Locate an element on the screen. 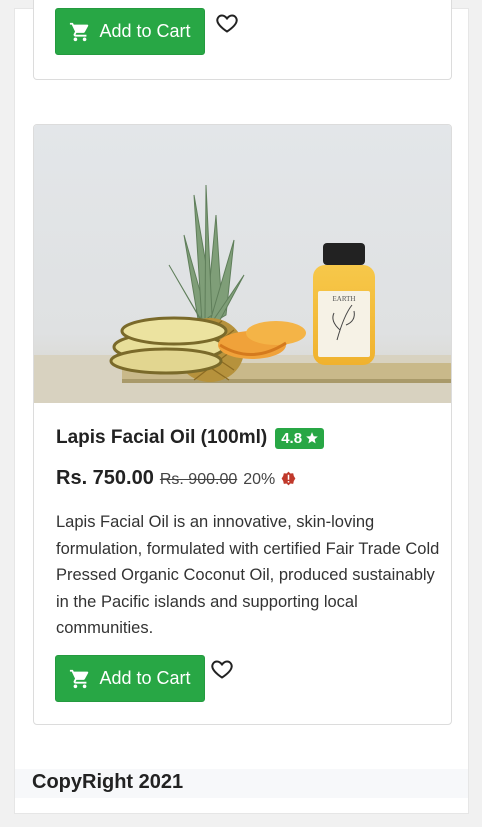 The image size is (482, 827). rating-badge: 4.8 is located at coordinates (300, 438).